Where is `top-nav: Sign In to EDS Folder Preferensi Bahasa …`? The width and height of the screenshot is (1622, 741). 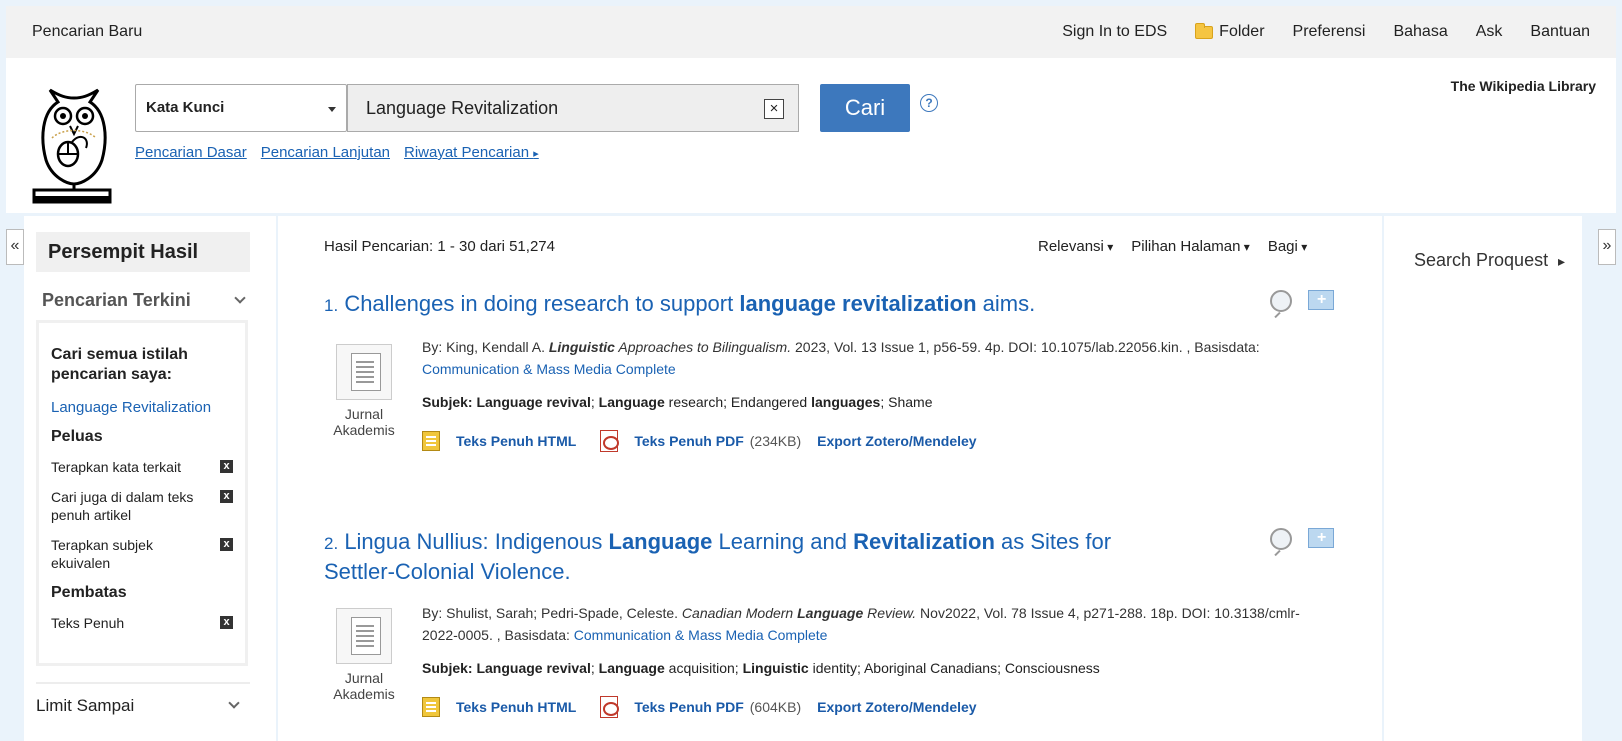 top-nav: Sign In to EDS Folder Preferensi Bahasa … is located at coordinates (1326, 31).